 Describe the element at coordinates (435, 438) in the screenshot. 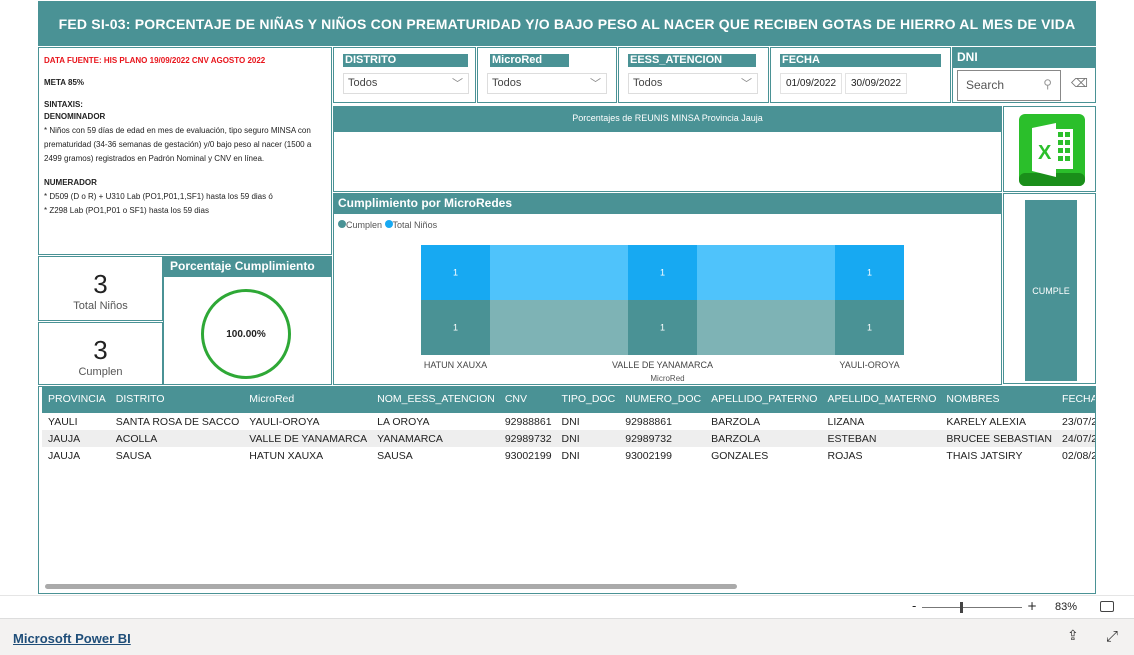

I see `table-cell: YANAMARCA` at that location.